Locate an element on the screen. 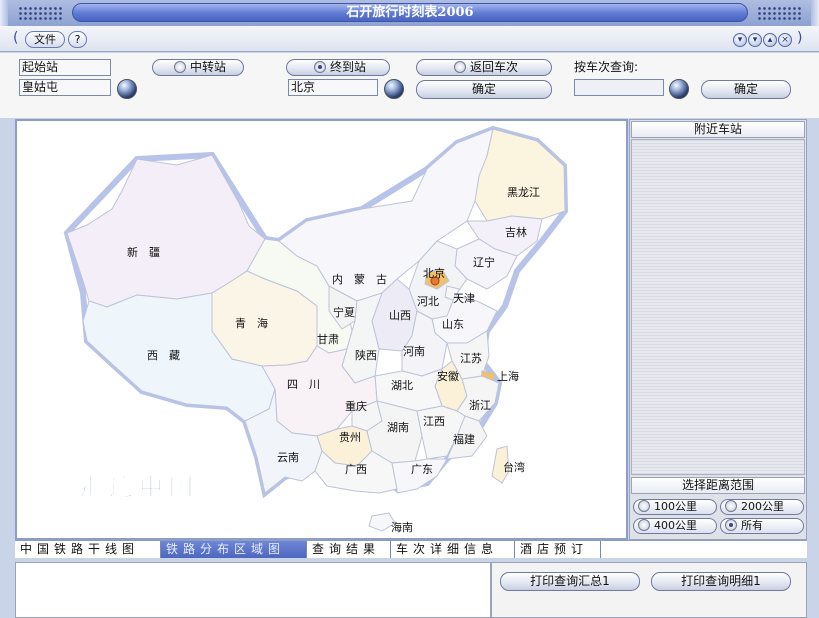  start-station-input: 皇姑屯 is located at coordinates (65, 87).